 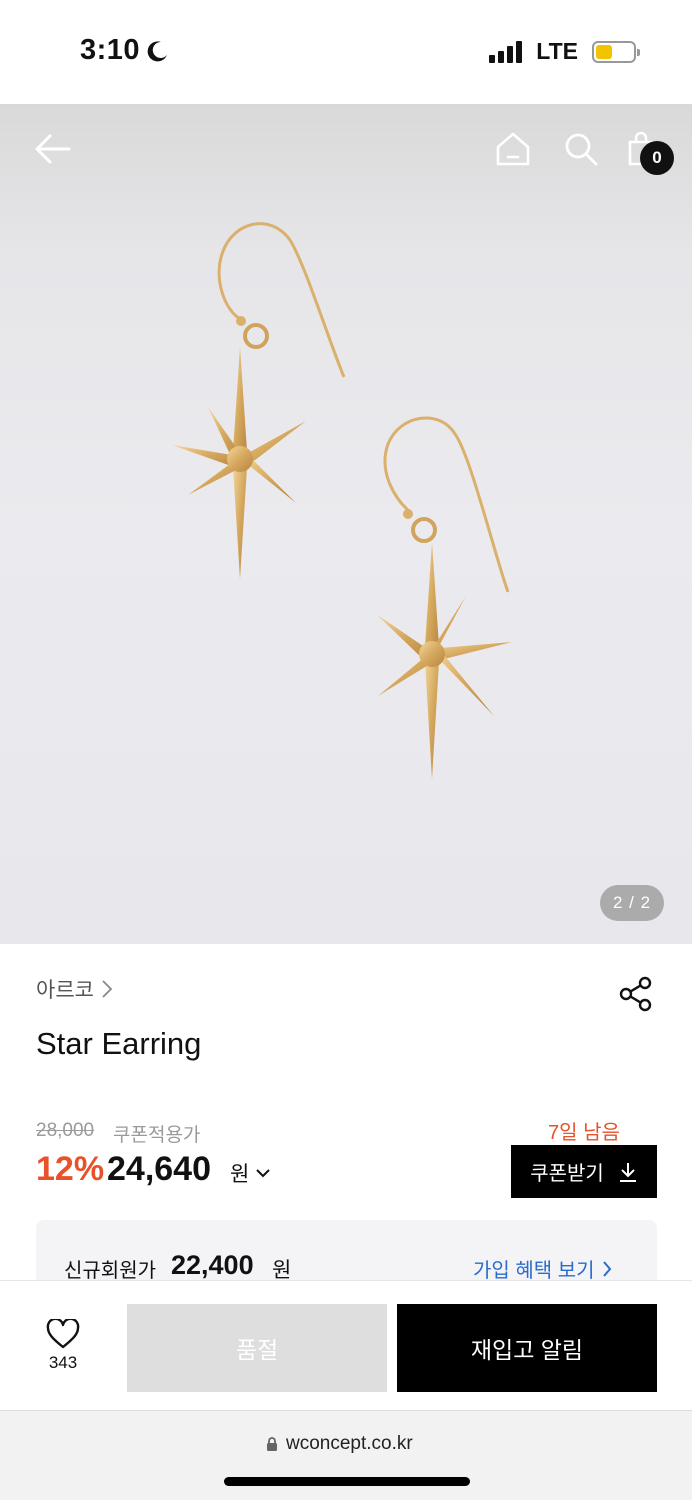 What do you see at coordinates (527, 1348) in the screenshot?
I see `restock-alert-button: 재입고 알림` at bounding box center [527, 1348].